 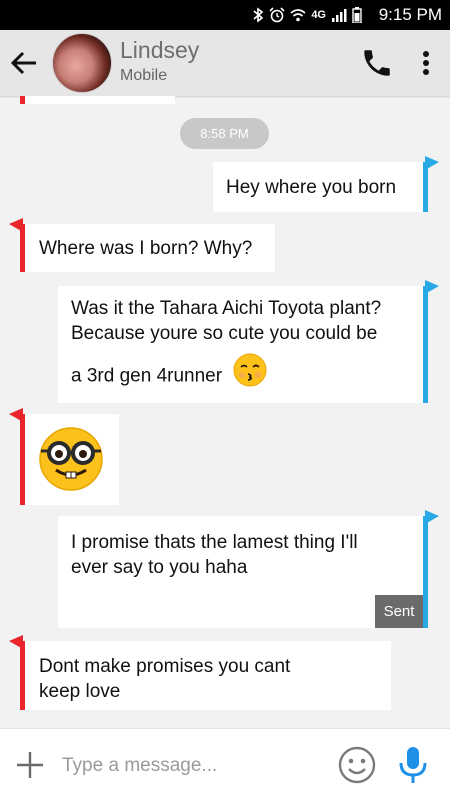 I want to click on back-button, so click(x=25, y=63).